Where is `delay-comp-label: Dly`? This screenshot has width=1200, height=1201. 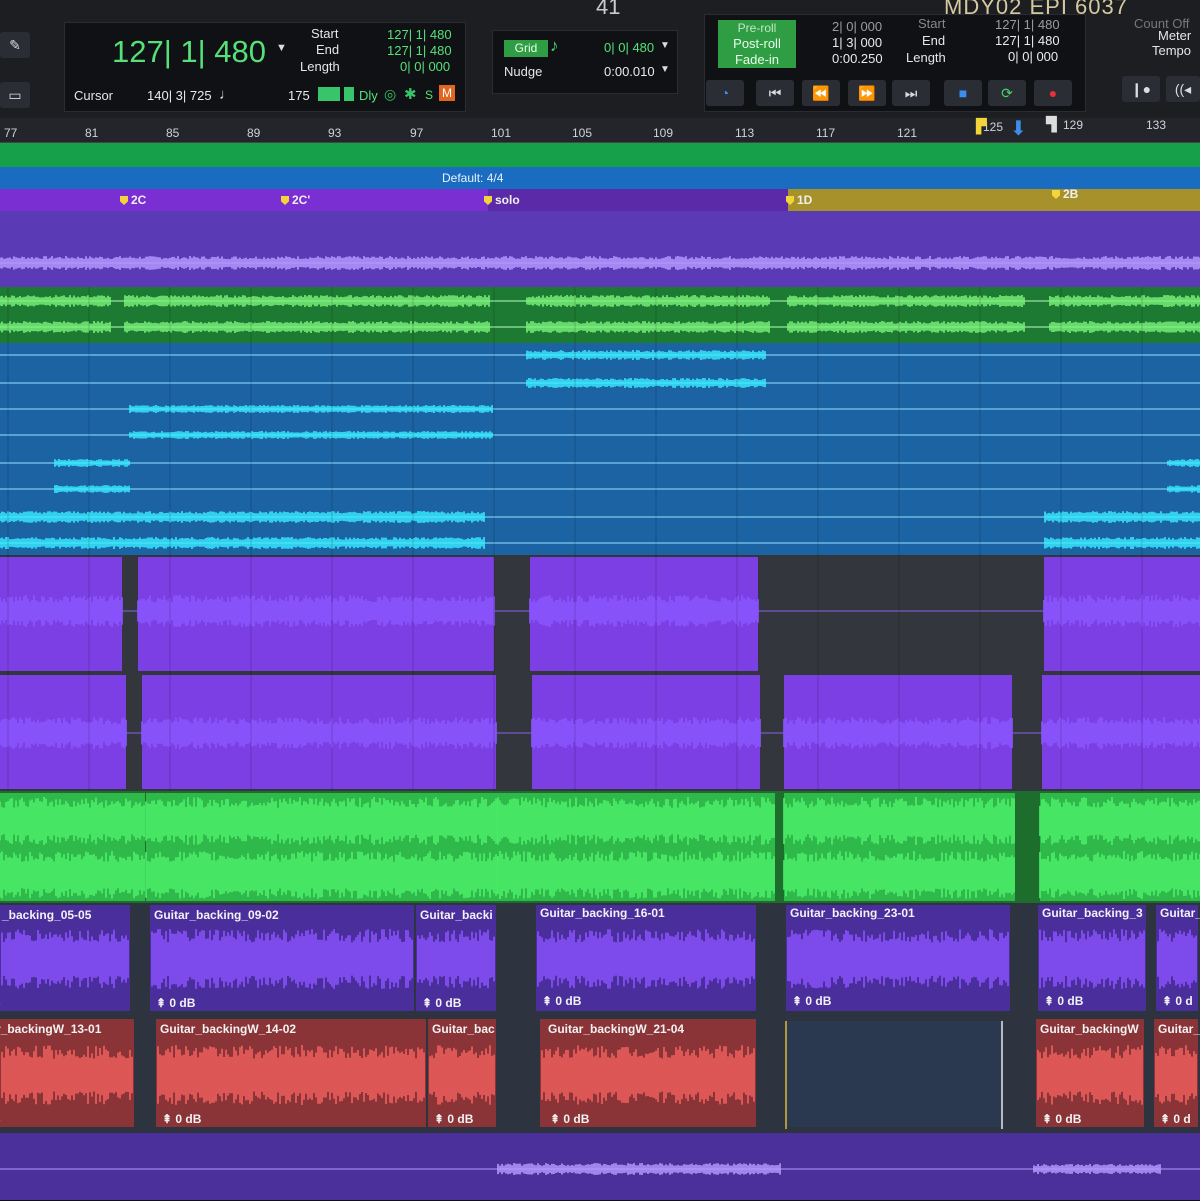 delay-comp-label: Dly is located at coordinates (368, 95).